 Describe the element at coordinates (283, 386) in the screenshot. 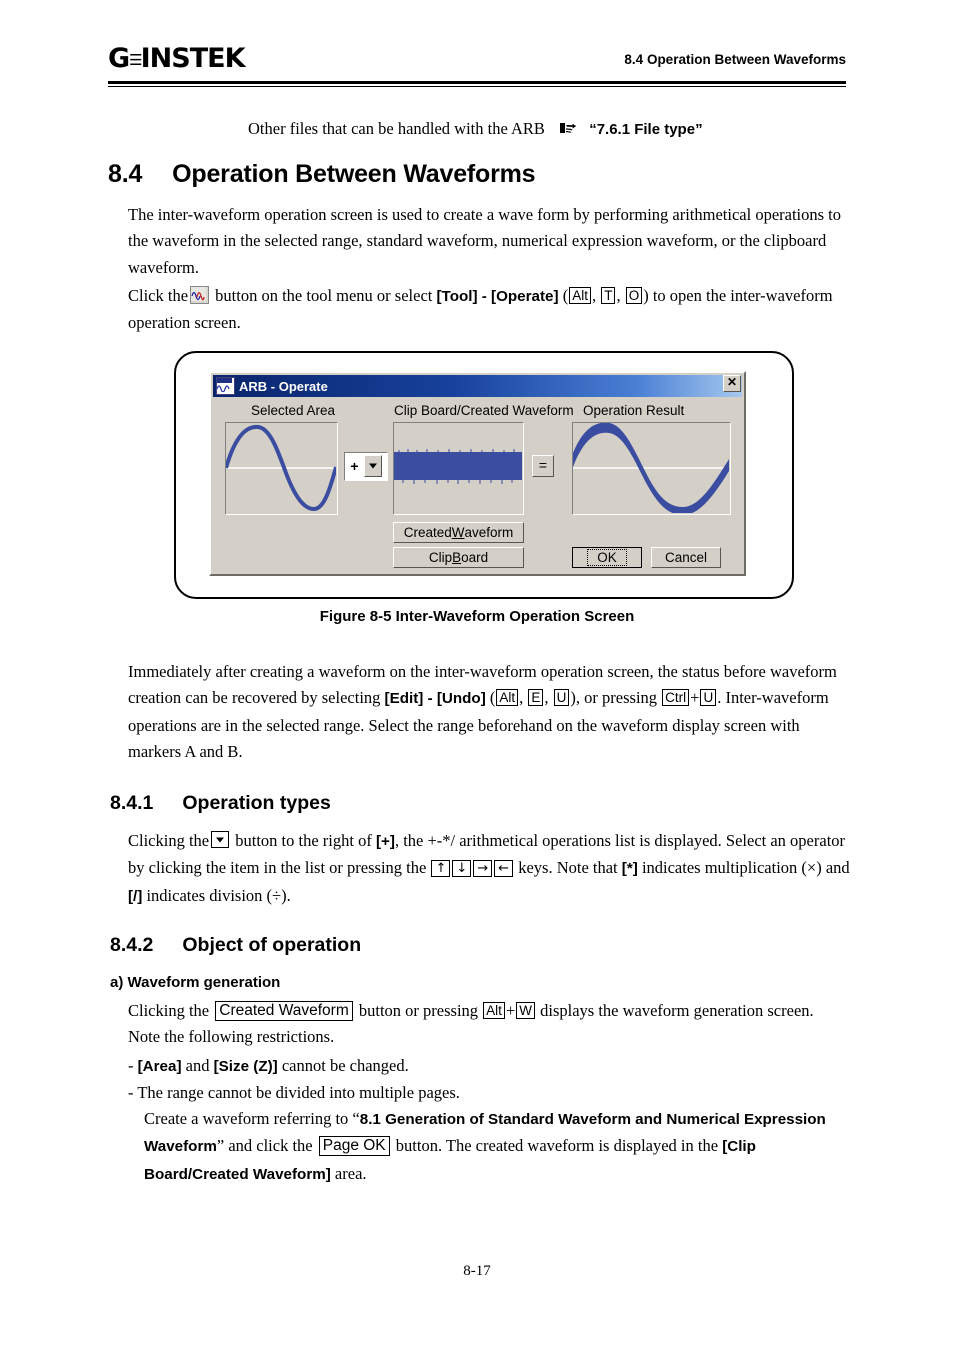

I see `dialog-title: ARB - Operate` at that location.